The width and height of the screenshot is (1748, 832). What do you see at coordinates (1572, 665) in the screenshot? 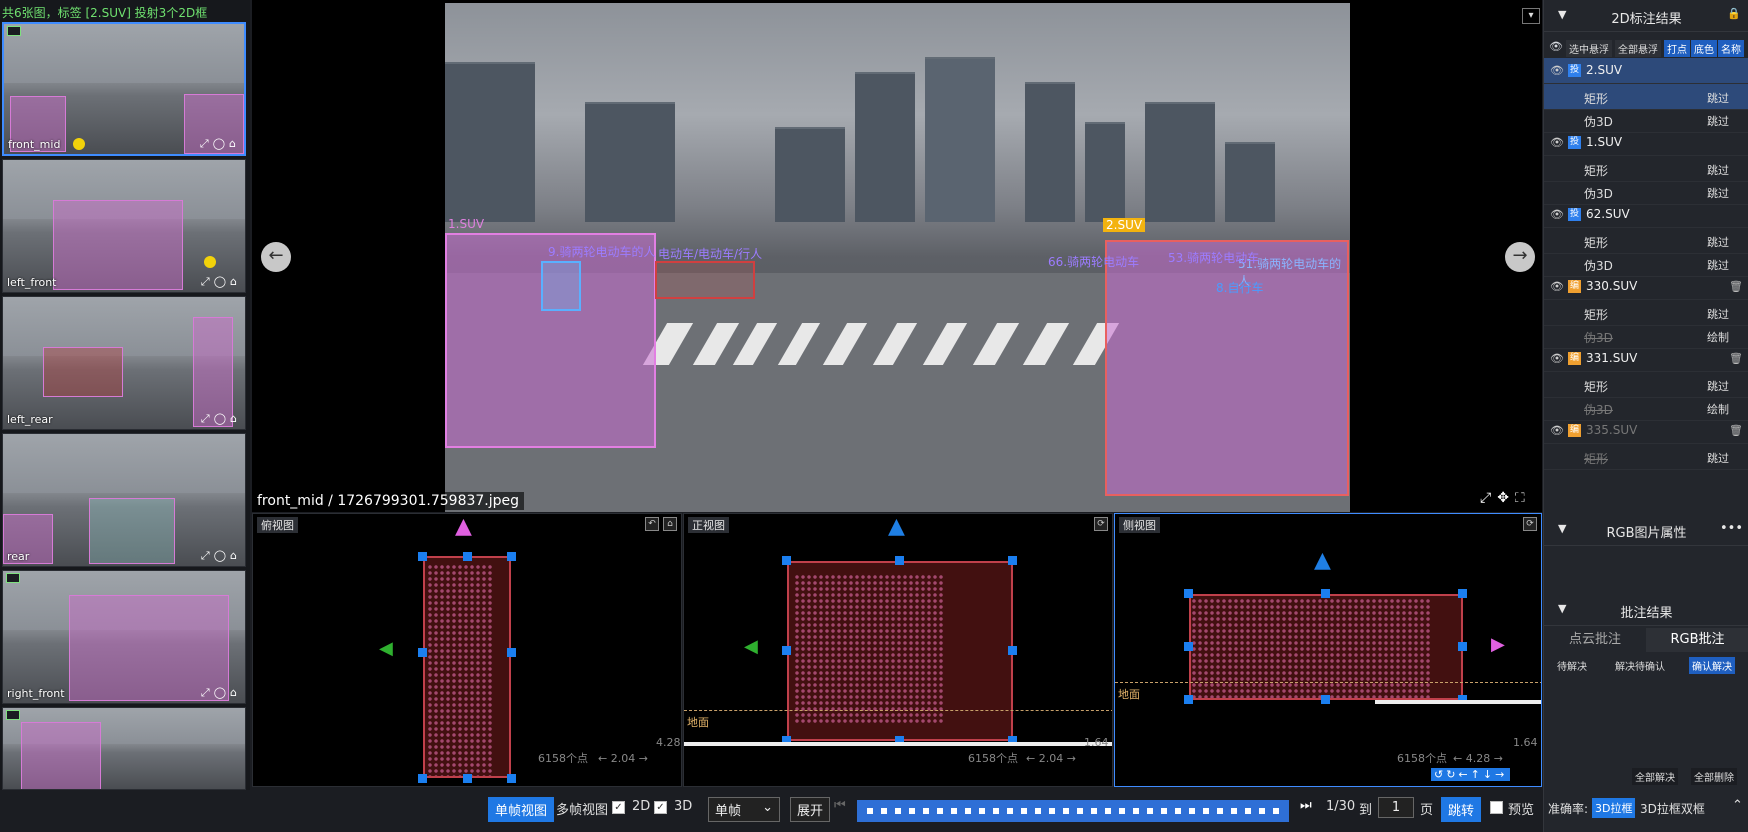
I see `filter-pending: 待解决` at bounding box center [1572, 665].